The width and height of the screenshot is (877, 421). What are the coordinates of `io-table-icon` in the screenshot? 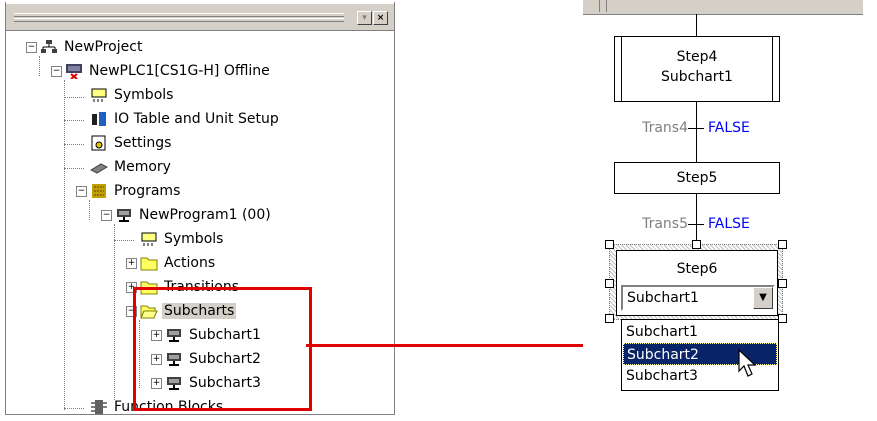 It's located at (99, 119).